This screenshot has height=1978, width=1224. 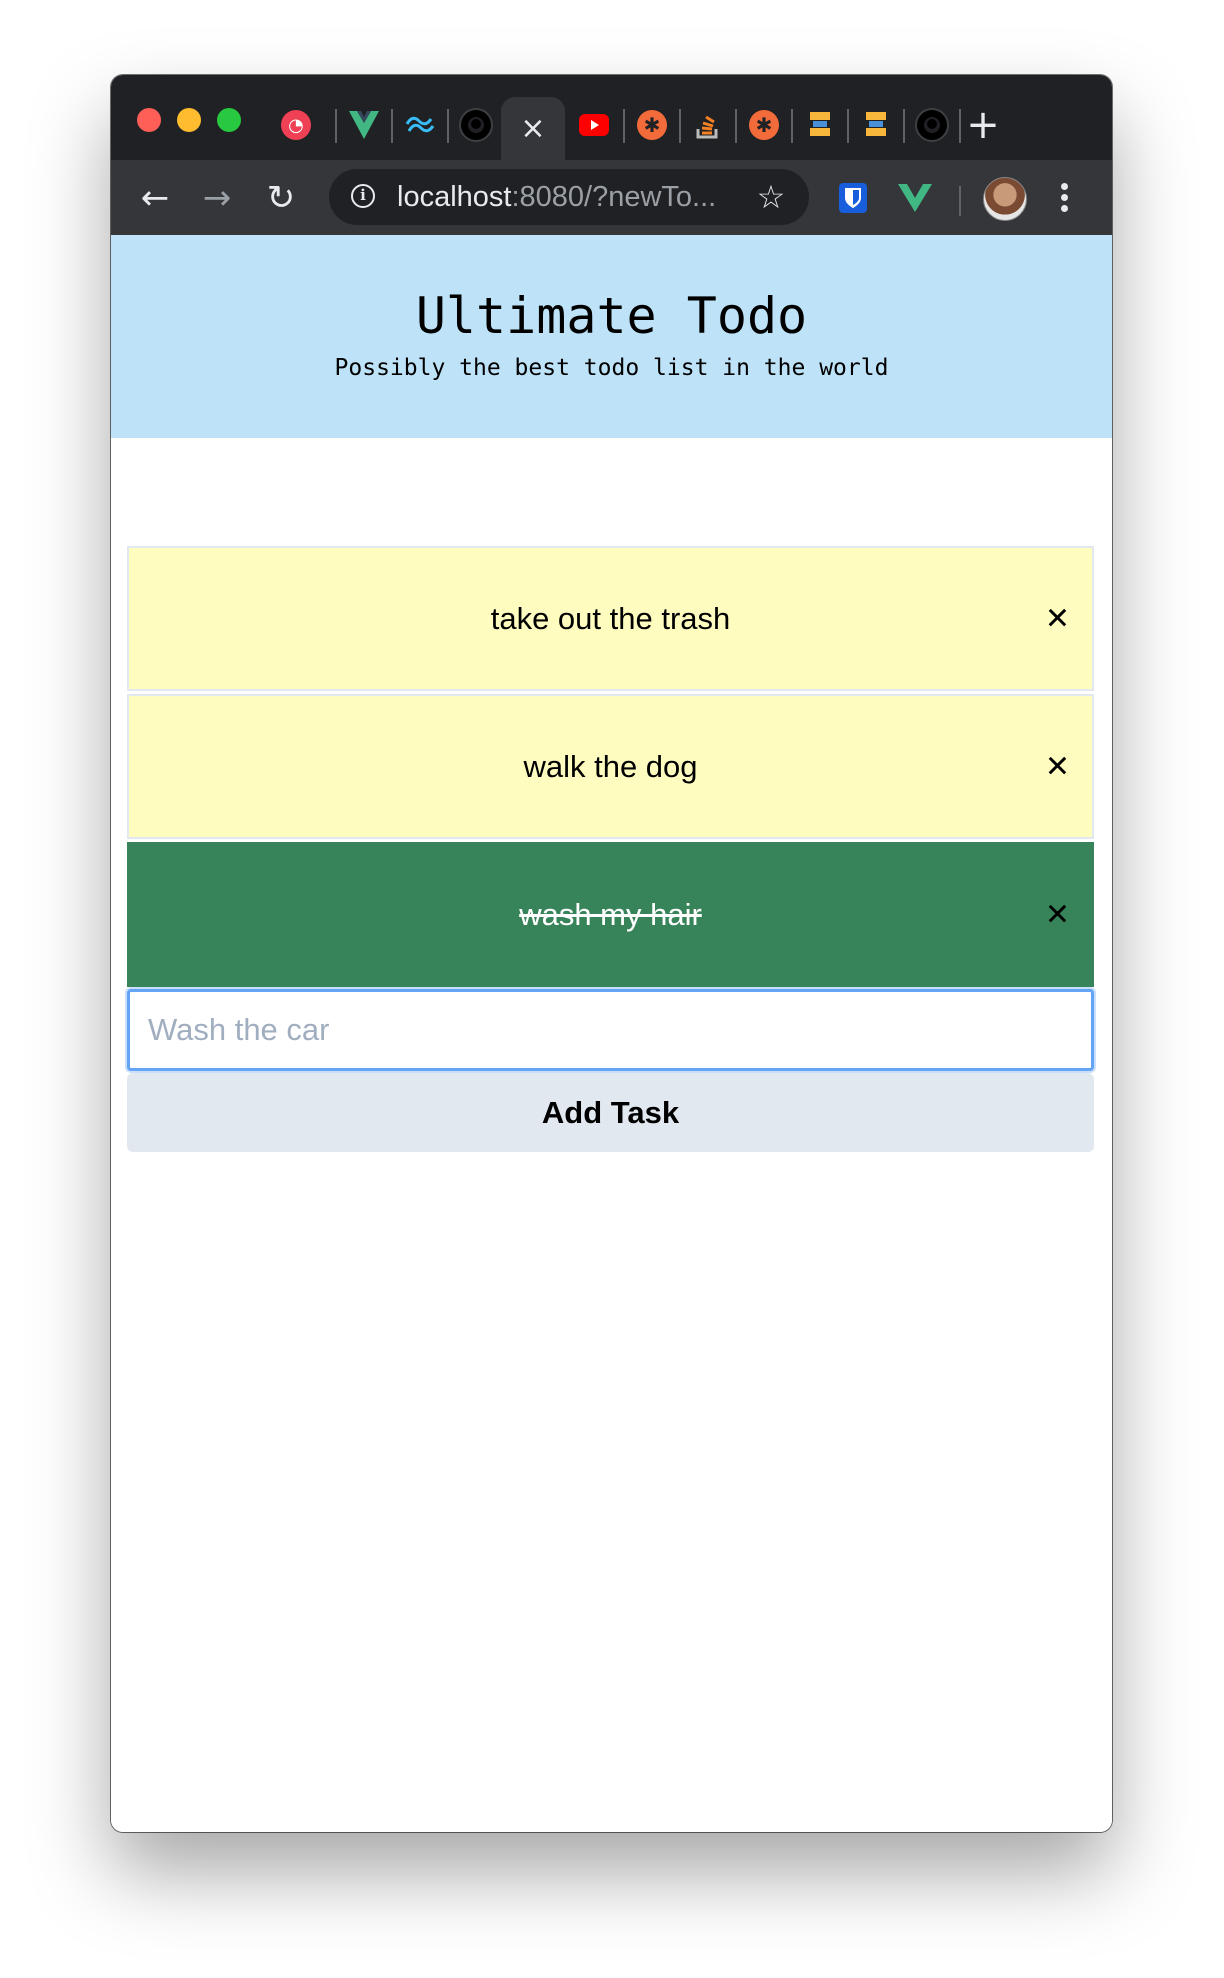 I want to click on todo-item: walk the dog ✕, so click(x=610, y=766).